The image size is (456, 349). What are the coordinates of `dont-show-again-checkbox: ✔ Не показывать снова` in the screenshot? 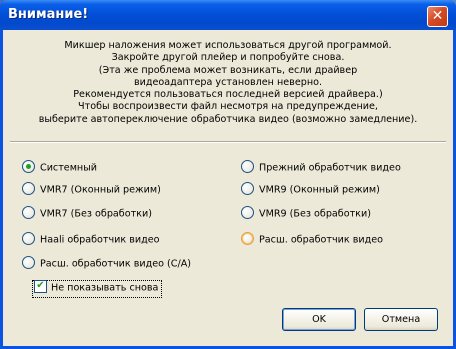 It's located at (97, 289).